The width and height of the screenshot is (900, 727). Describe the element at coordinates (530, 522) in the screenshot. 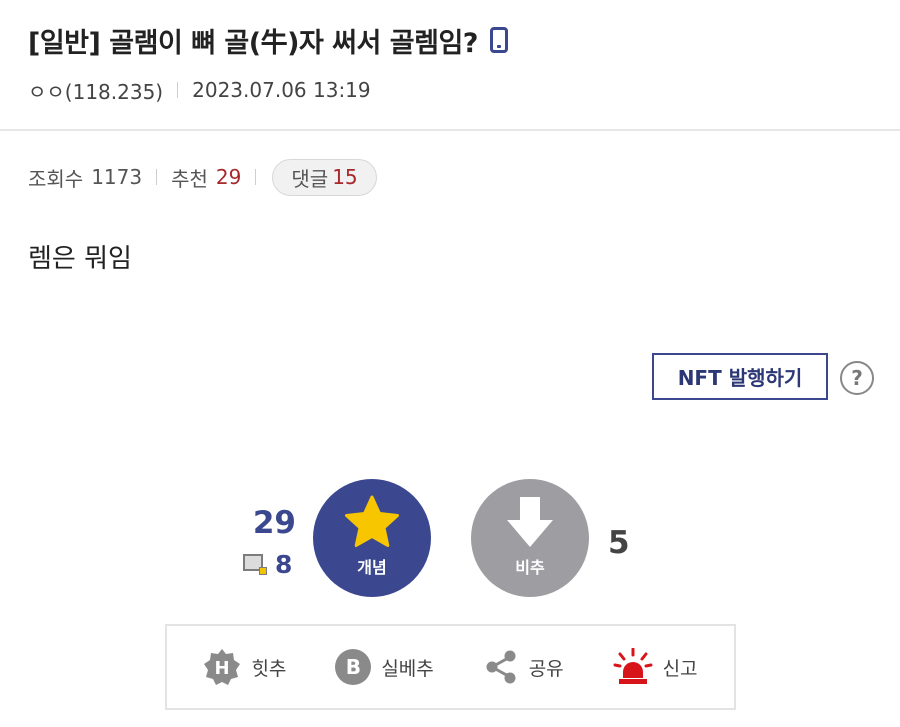

I see `arrow-down-icon` at that location.